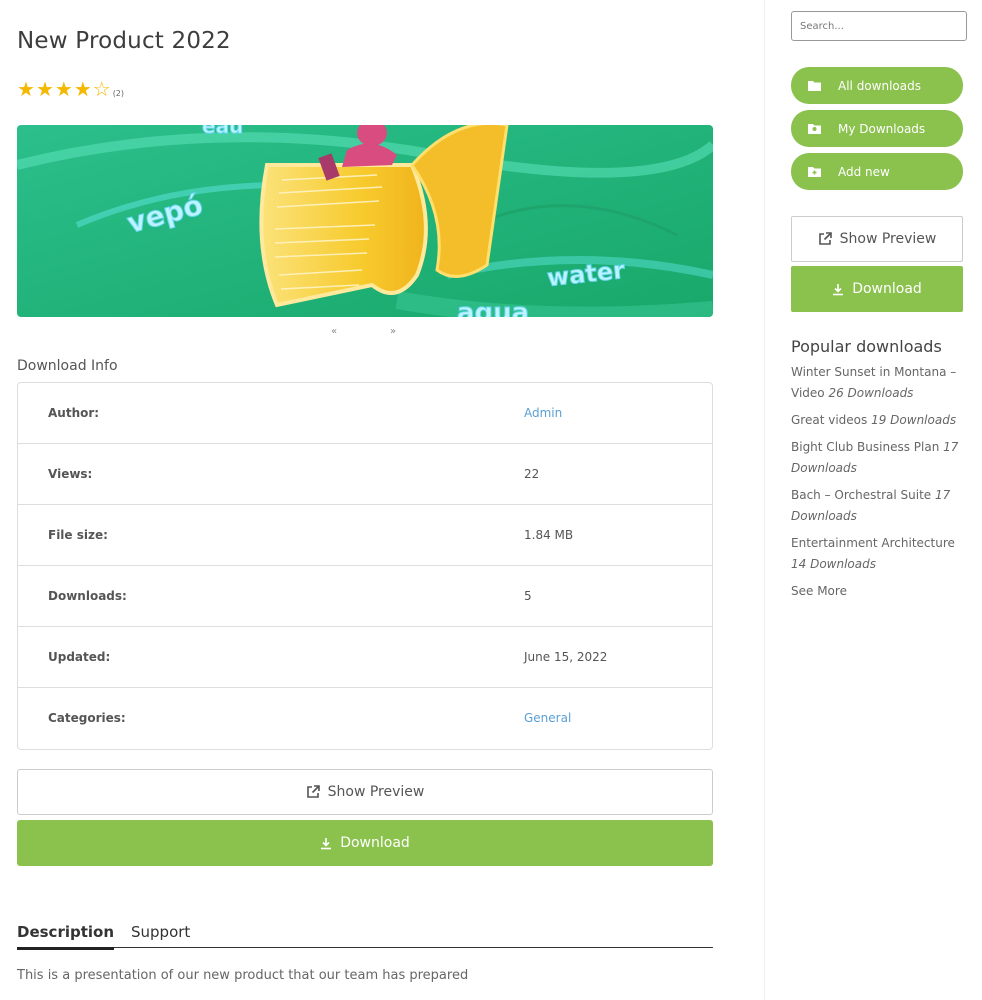  I want to click on info-row-author: Author: Admin, so click(365, 413).